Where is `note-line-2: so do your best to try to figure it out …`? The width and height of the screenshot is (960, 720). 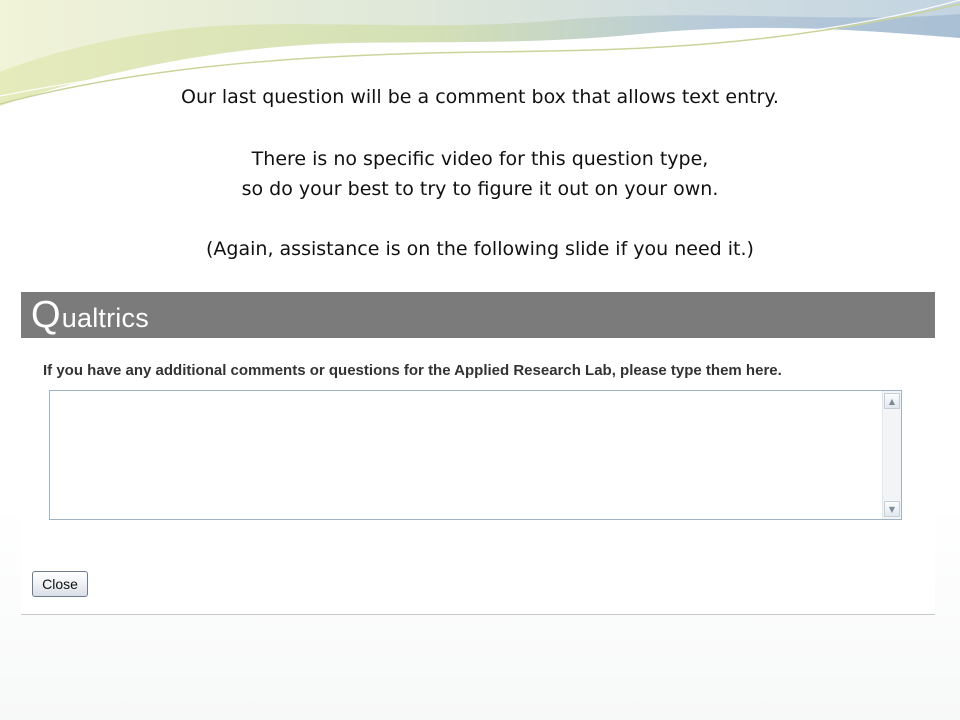
note-line-2: so do your best to try to figure it out … is located at coordinates (480, 189).